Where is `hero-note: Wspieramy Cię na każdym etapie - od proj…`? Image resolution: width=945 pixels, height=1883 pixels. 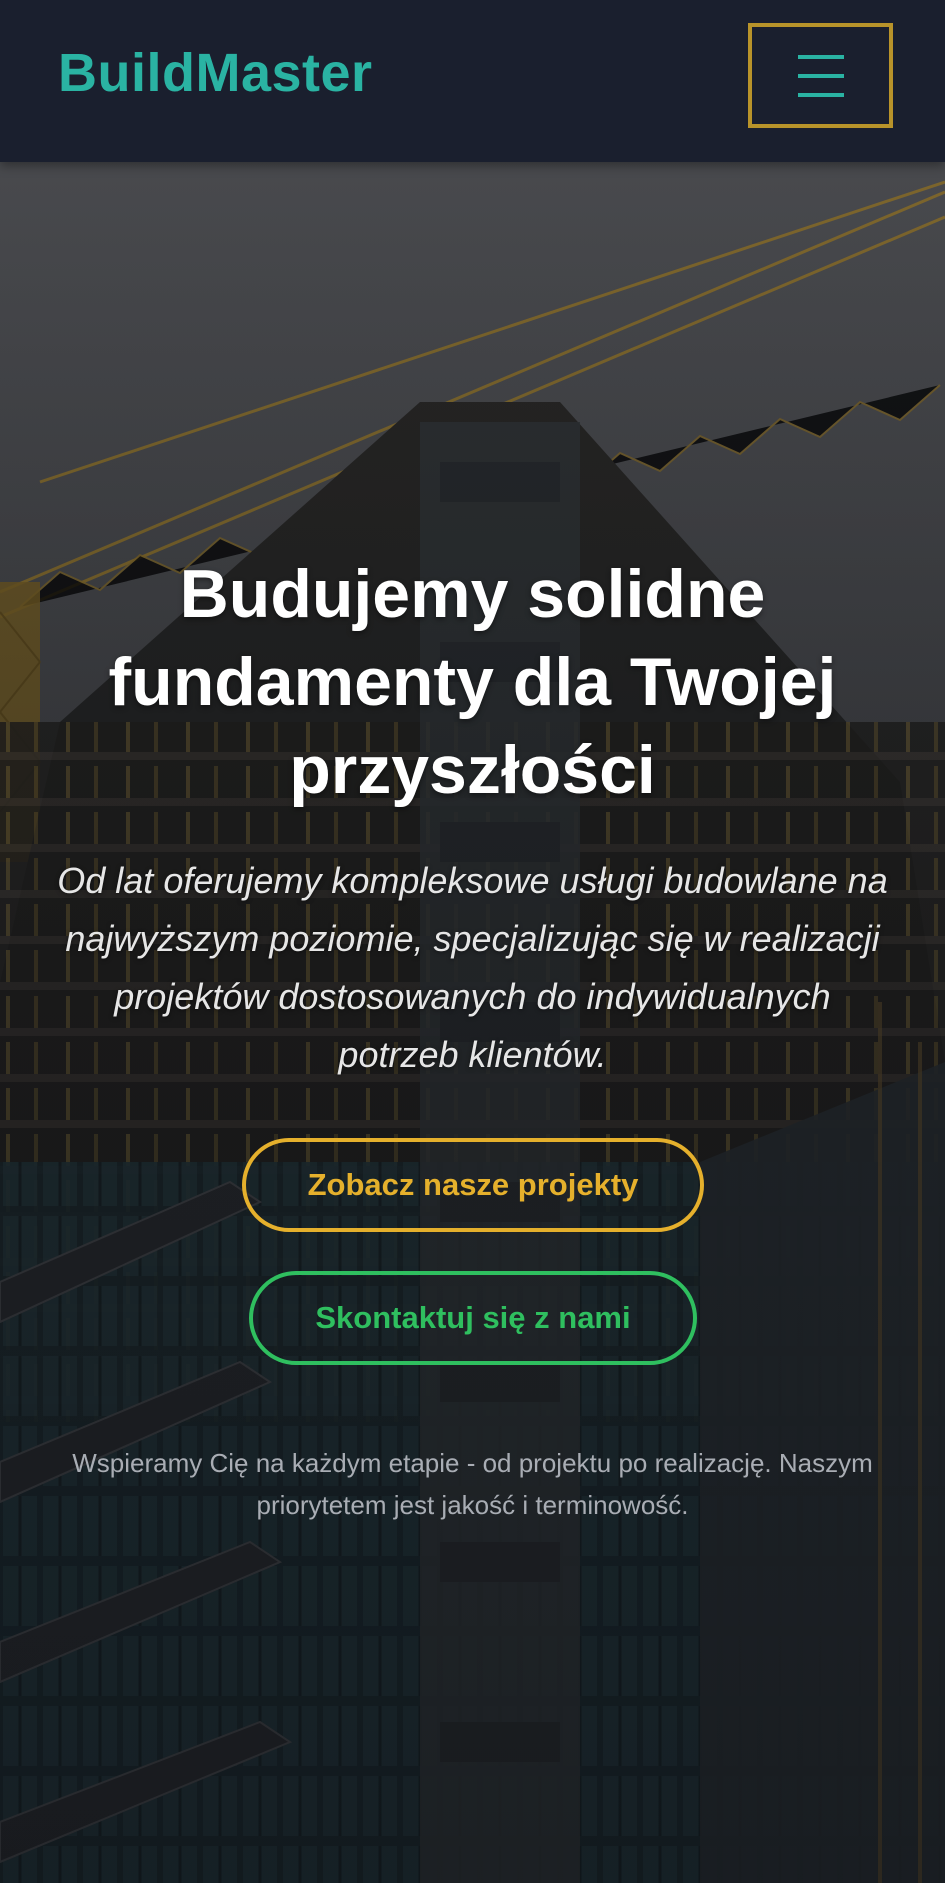
hero-note: Wspieramy Cię na każdym etapie - od proj… is located at coordinates (472, 1484).